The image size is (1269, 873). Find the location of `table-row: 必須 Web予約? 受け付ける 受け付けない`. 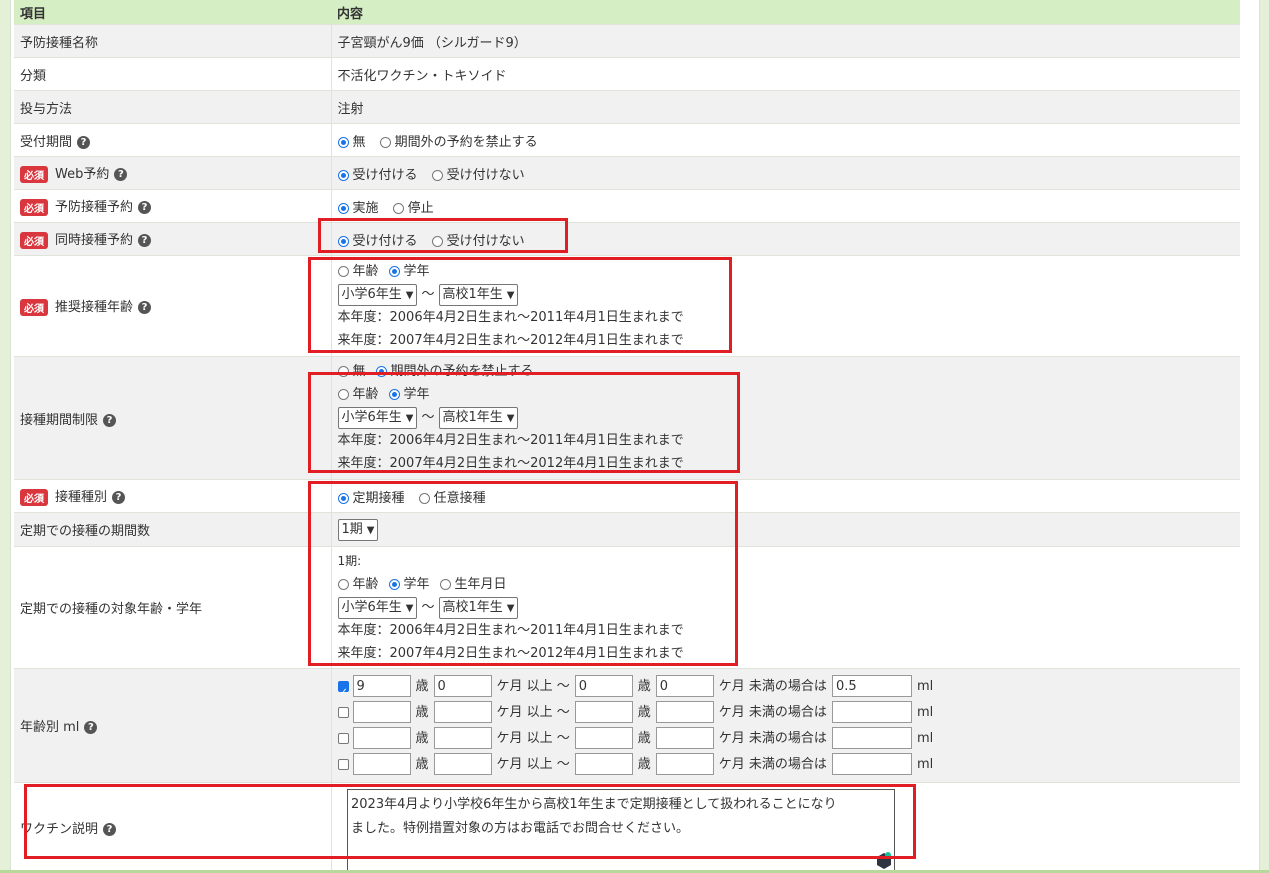

table-row: 必須 Web予約? 受け付ける 受け付けない is located at coordinates (627, 173).